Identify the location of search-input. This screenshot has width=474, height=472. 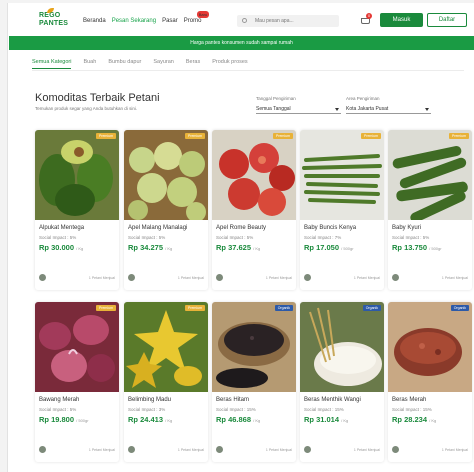
(295, 21).